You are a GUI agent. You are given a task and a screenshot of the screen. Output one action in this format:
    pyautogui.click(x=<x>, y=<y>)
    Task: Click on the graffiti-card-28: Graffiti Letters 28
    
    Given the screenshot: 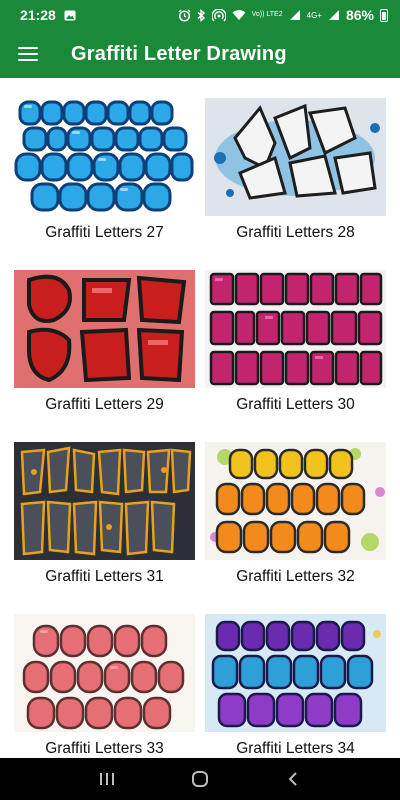 What is the action you would take?
    pyautogui.click(x=300, y=164)
    